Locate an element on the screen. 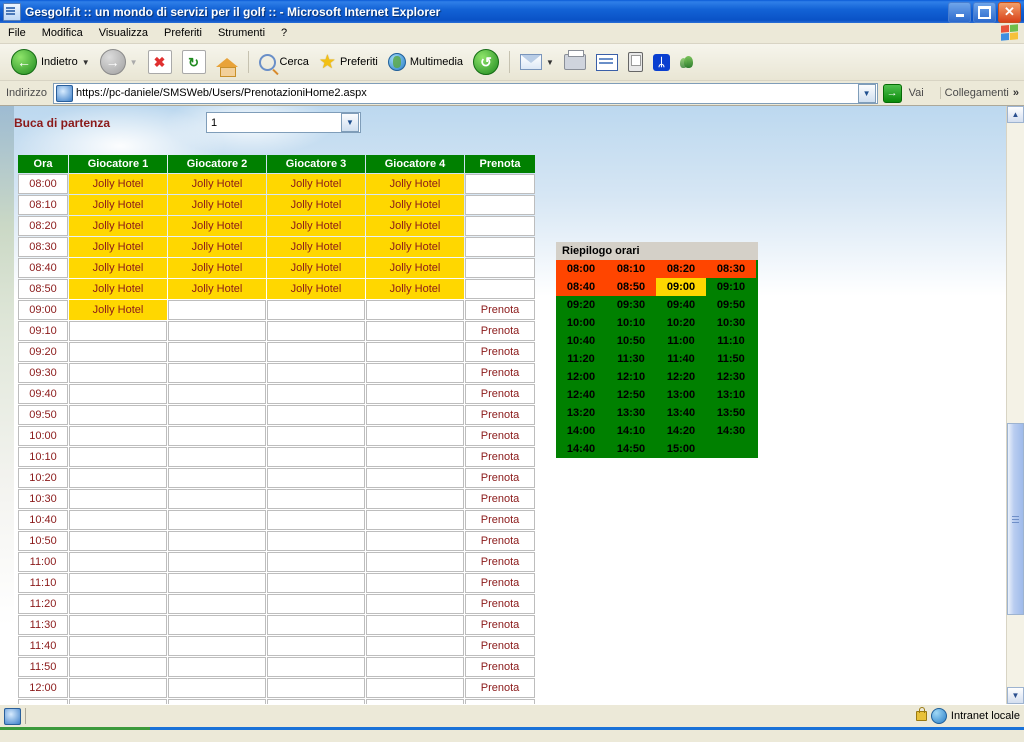 This screenshot has height=742, width=1024. address-dropdown-icon: ▼ is located at coordinates (866, 93).